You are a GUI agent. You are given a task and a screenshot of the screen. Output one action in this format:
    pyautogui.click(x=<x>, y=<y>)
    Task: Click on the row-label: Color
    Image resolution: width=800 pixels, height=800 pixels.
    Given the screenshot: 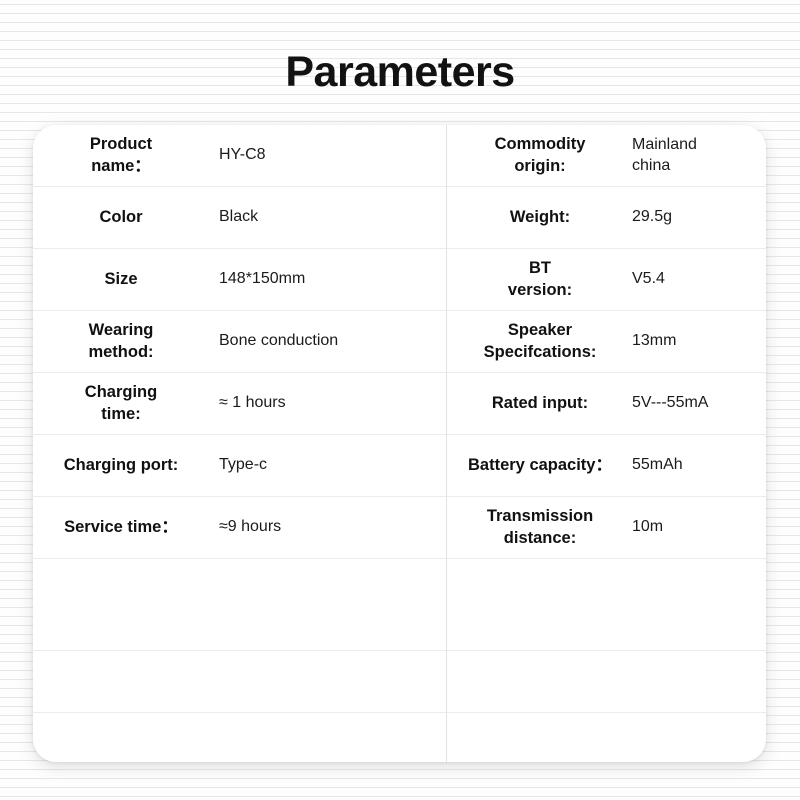 What is the action you would take?
    pyautogui.click(x=121, y=216)
    